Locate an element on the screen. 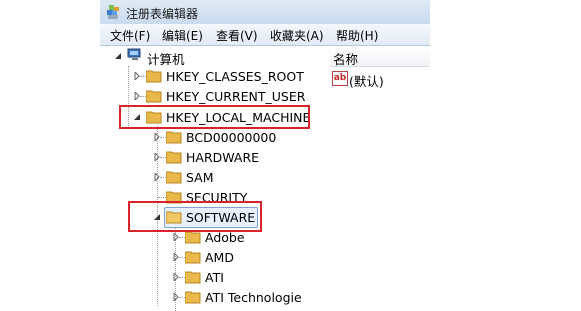  tree-label: AMD is located at coordinates (219, 257).